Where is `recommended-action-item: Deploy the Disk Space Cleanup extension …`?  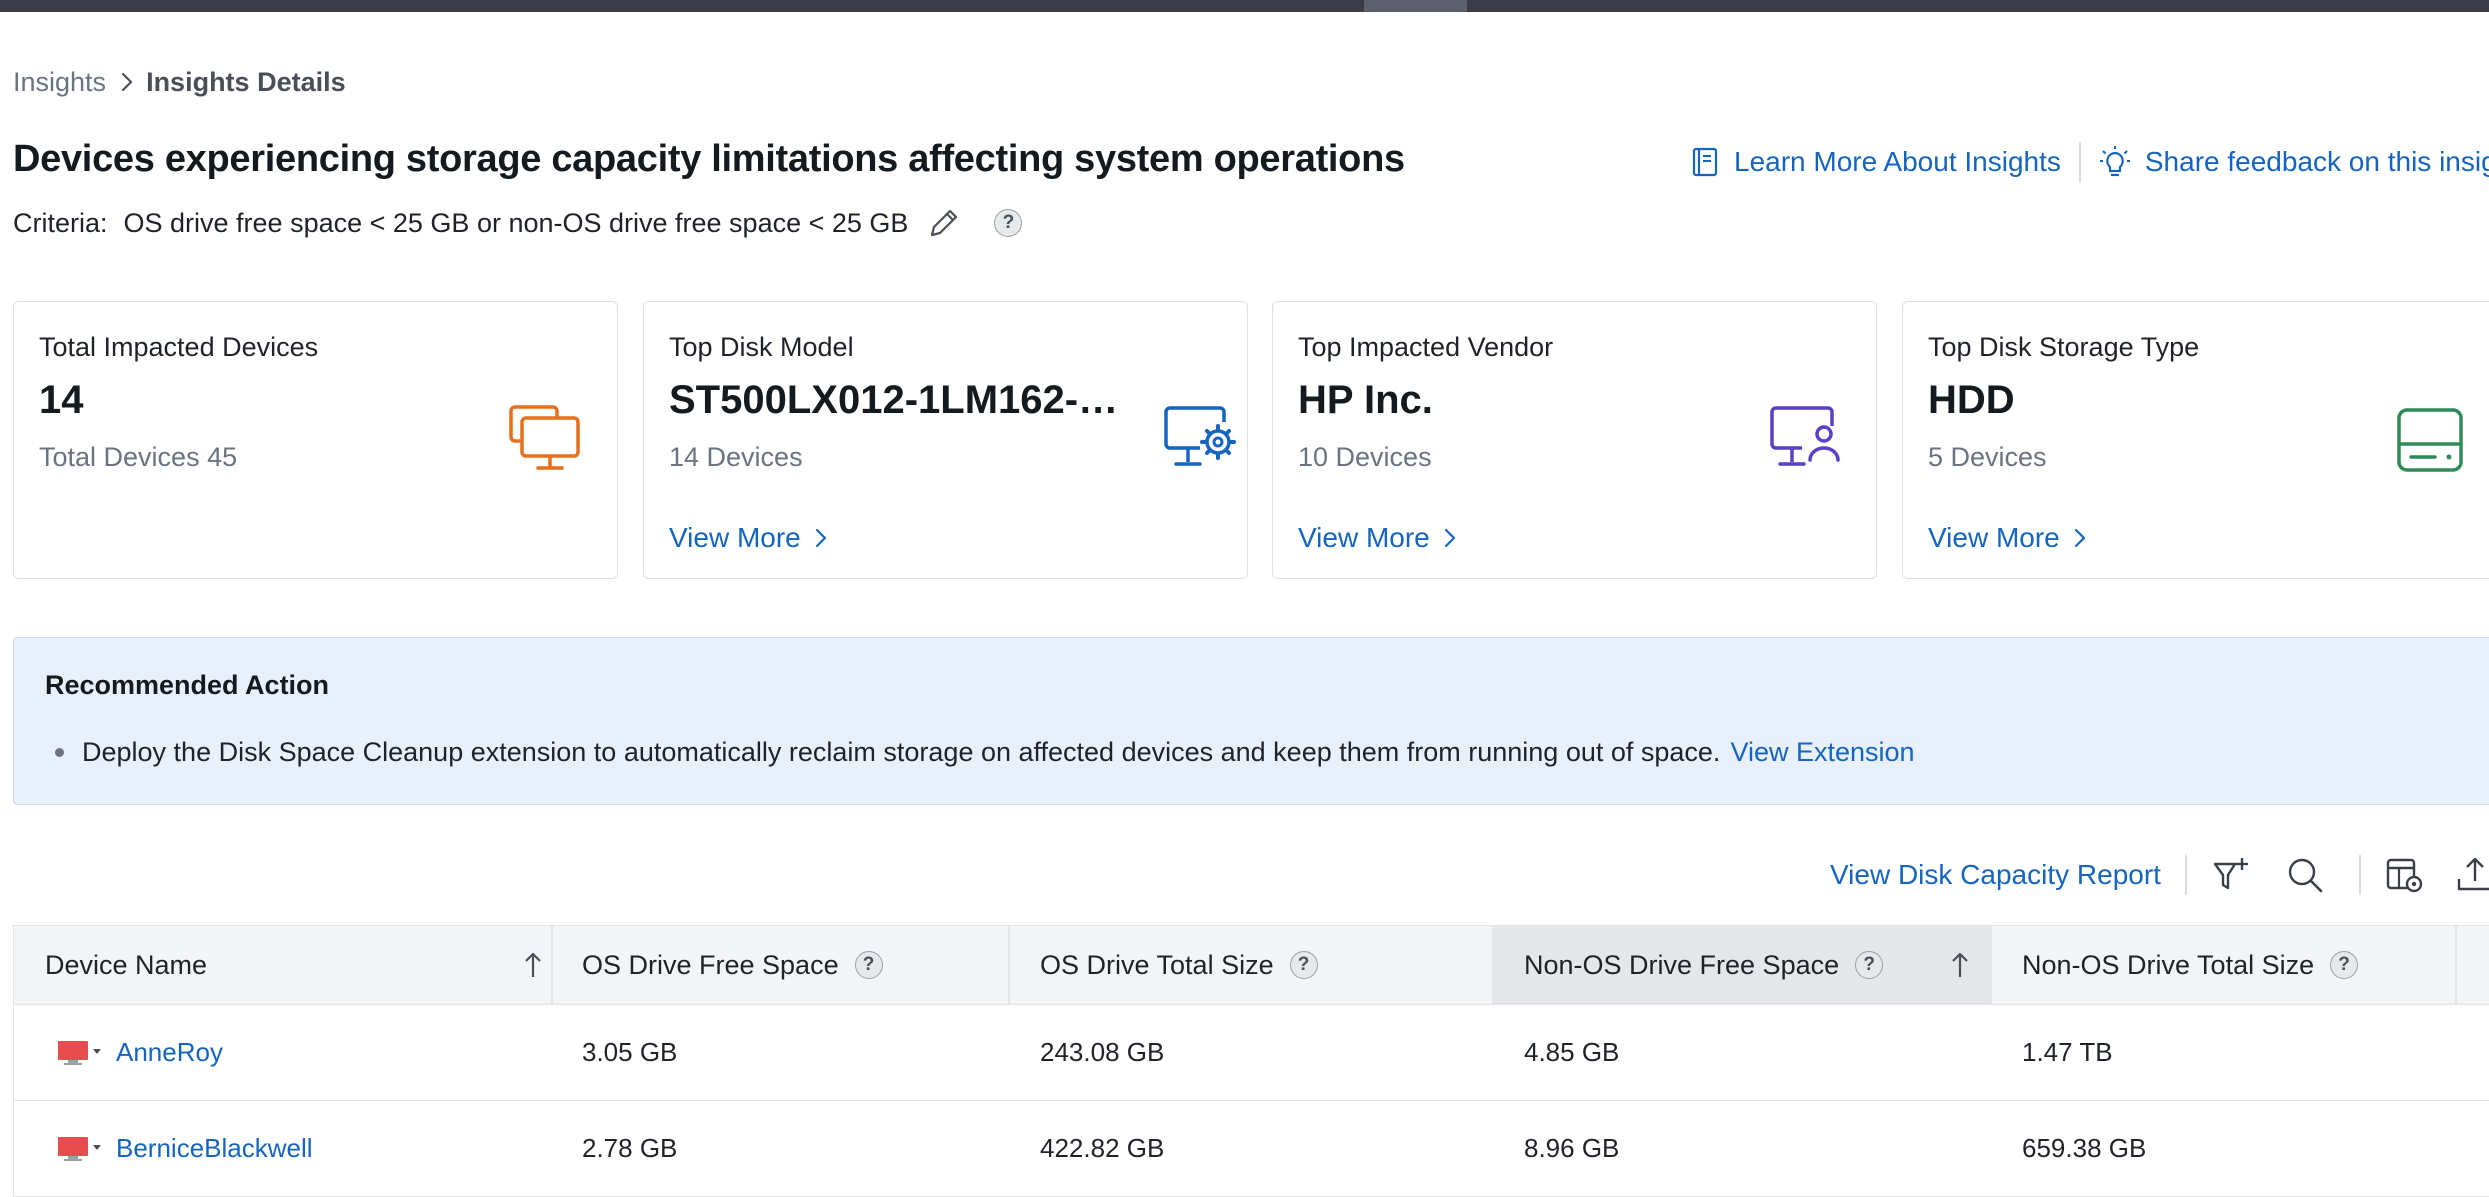
recommended-action-item: Deploy the Disk Space Cleanup extension … is located at coordinates (980, 752).